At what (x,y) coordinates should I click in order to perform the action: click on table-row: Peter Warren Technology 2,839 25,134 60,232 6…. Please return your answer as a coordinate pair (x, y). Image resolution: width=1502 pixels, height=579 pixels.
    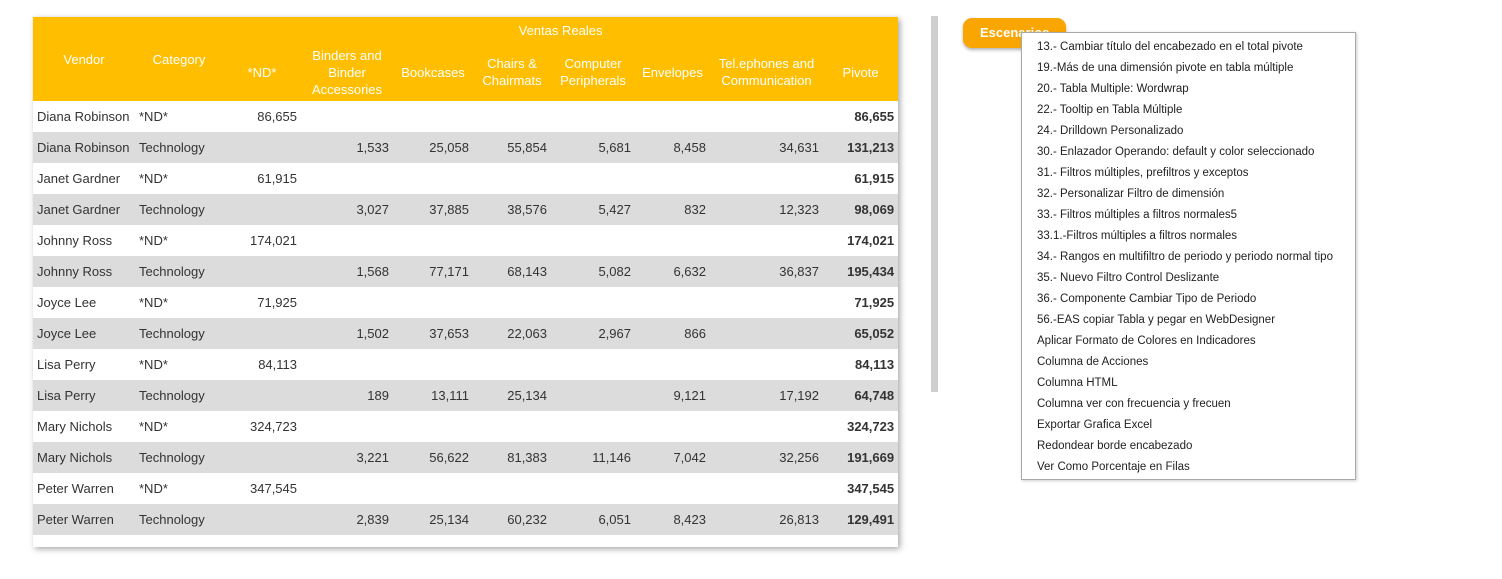
    Looking at the image, I should click on (465, 519).